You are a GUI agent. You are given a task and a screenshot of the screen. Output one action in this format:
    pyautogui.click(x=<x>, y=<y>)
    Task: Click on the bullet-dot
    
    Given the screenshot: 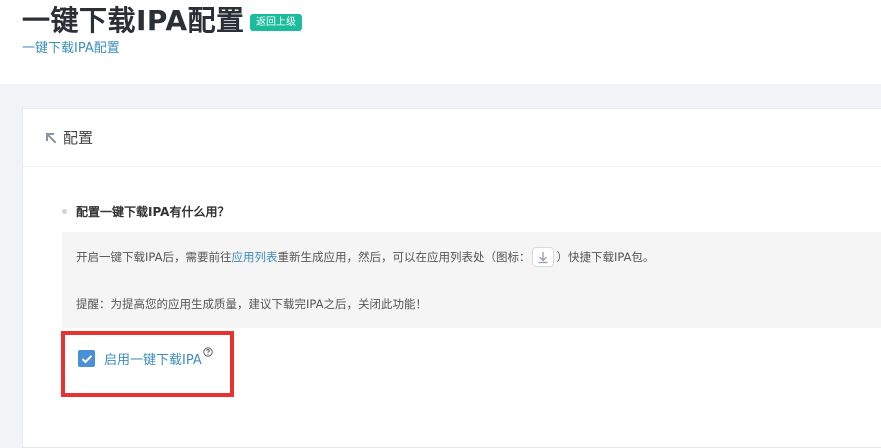 What is the action you would take?
    pyautogui.click(x=64, y=211)
    